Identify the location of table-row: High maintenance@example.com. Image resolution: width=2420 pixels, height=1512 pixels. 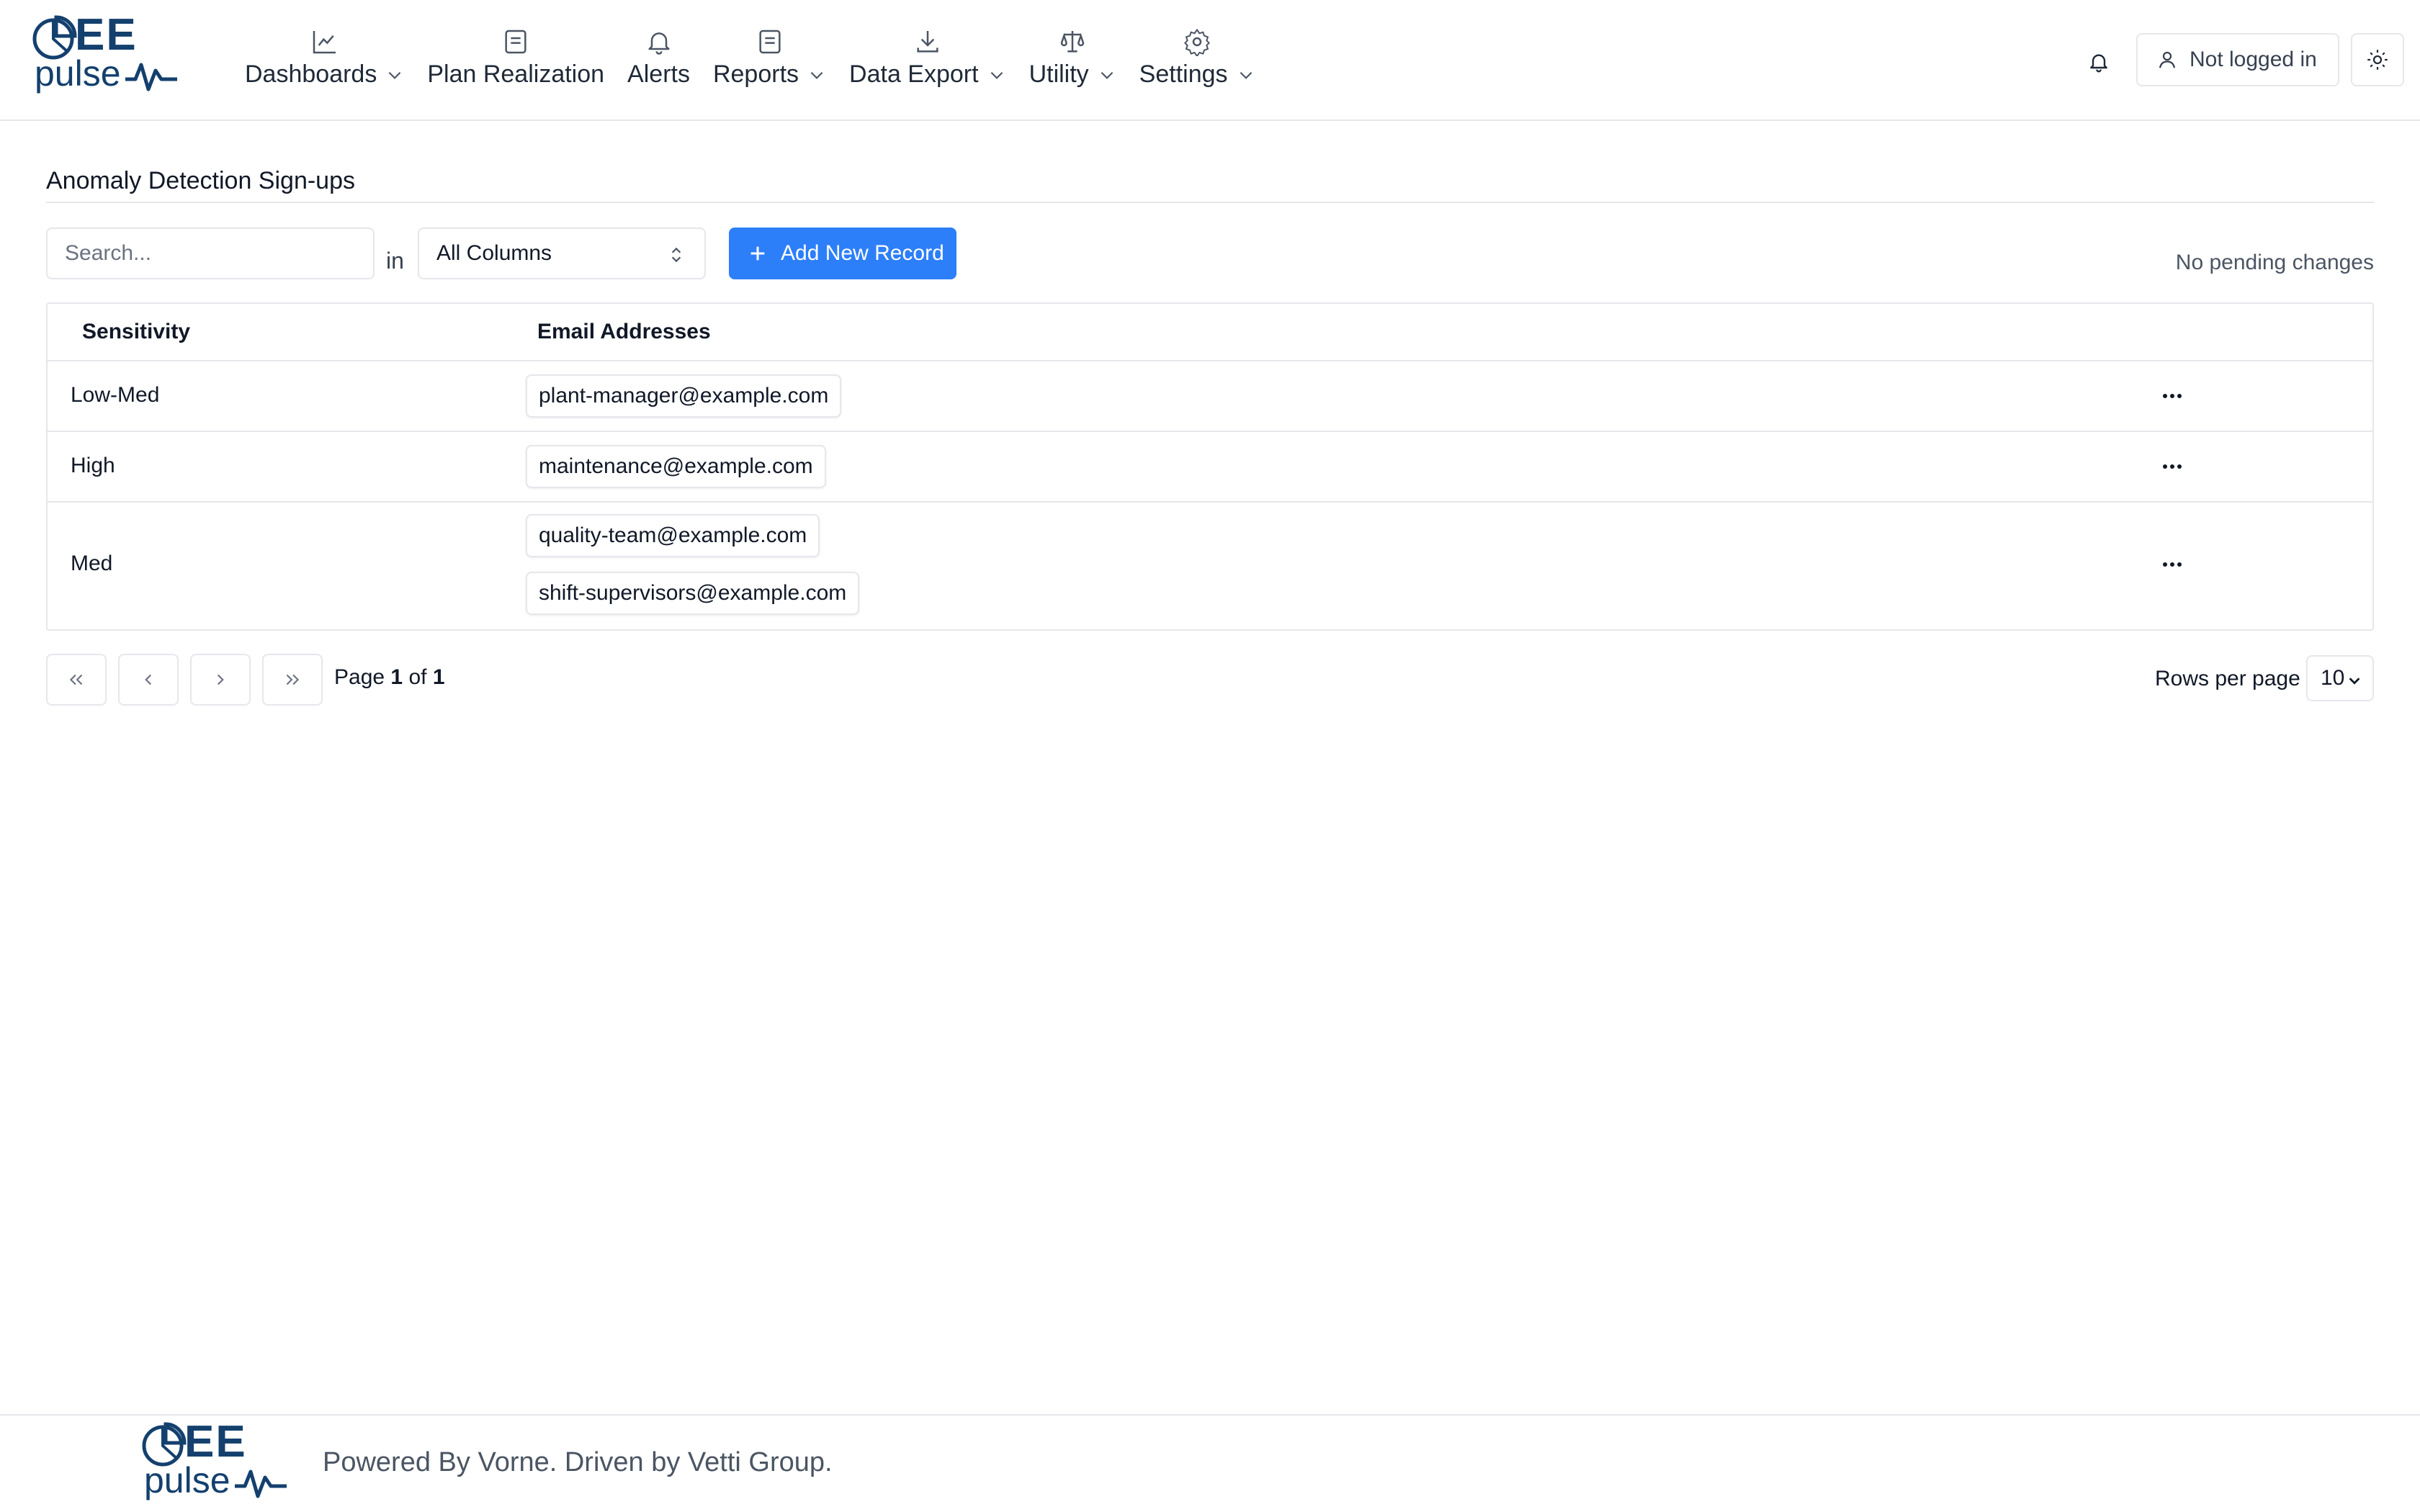
(1210, 467).